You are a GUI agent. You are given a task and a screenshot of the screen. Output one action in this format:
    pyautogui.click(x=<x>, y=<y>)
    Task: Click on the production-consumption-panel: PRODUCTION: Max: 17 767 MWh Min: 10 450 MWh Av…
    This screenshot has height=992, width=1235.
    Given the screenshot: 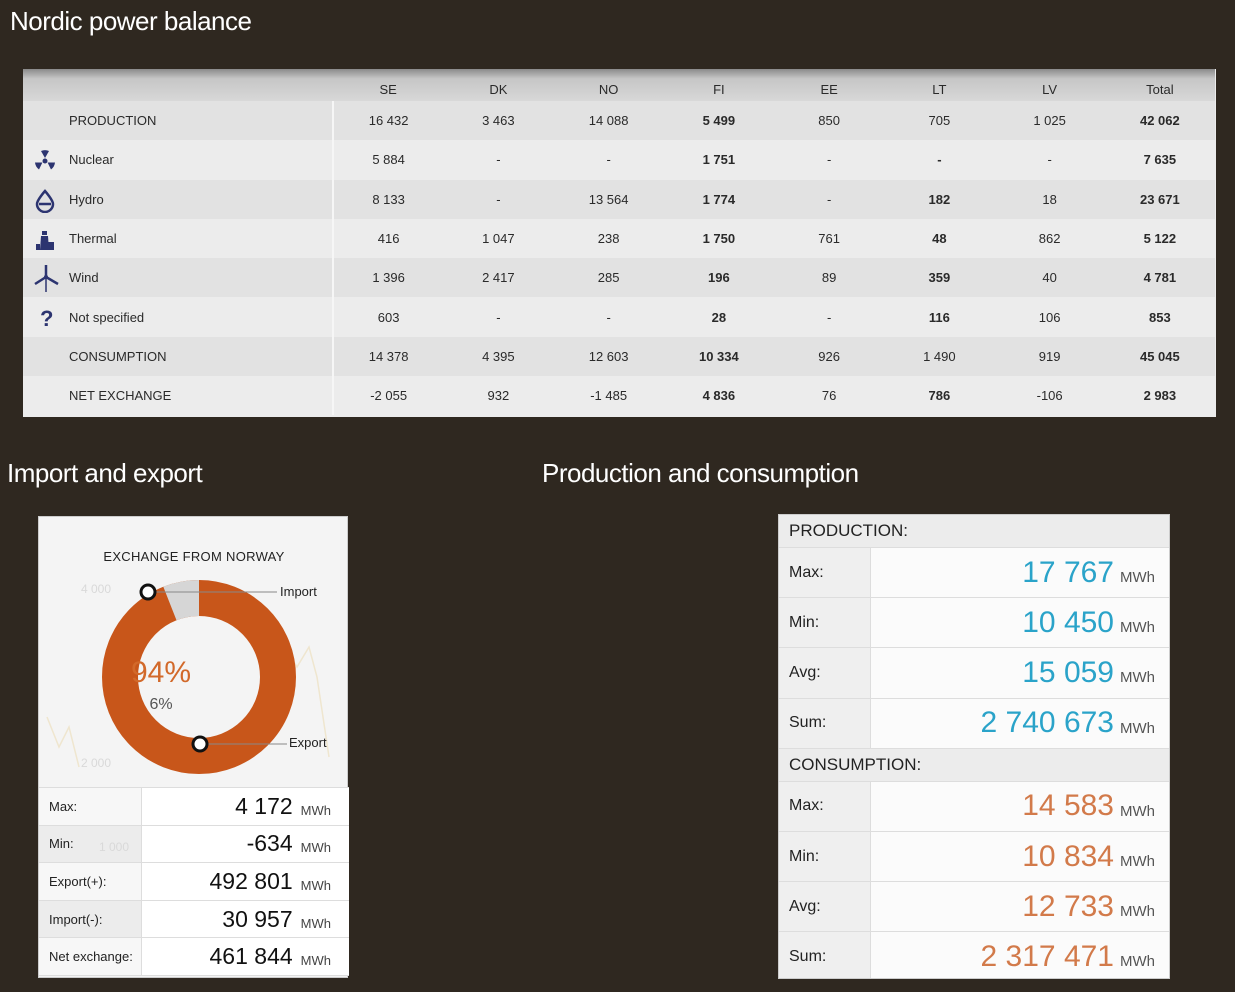 What is the action you would take?
    pyautogui.click(x=974, y=746)
    